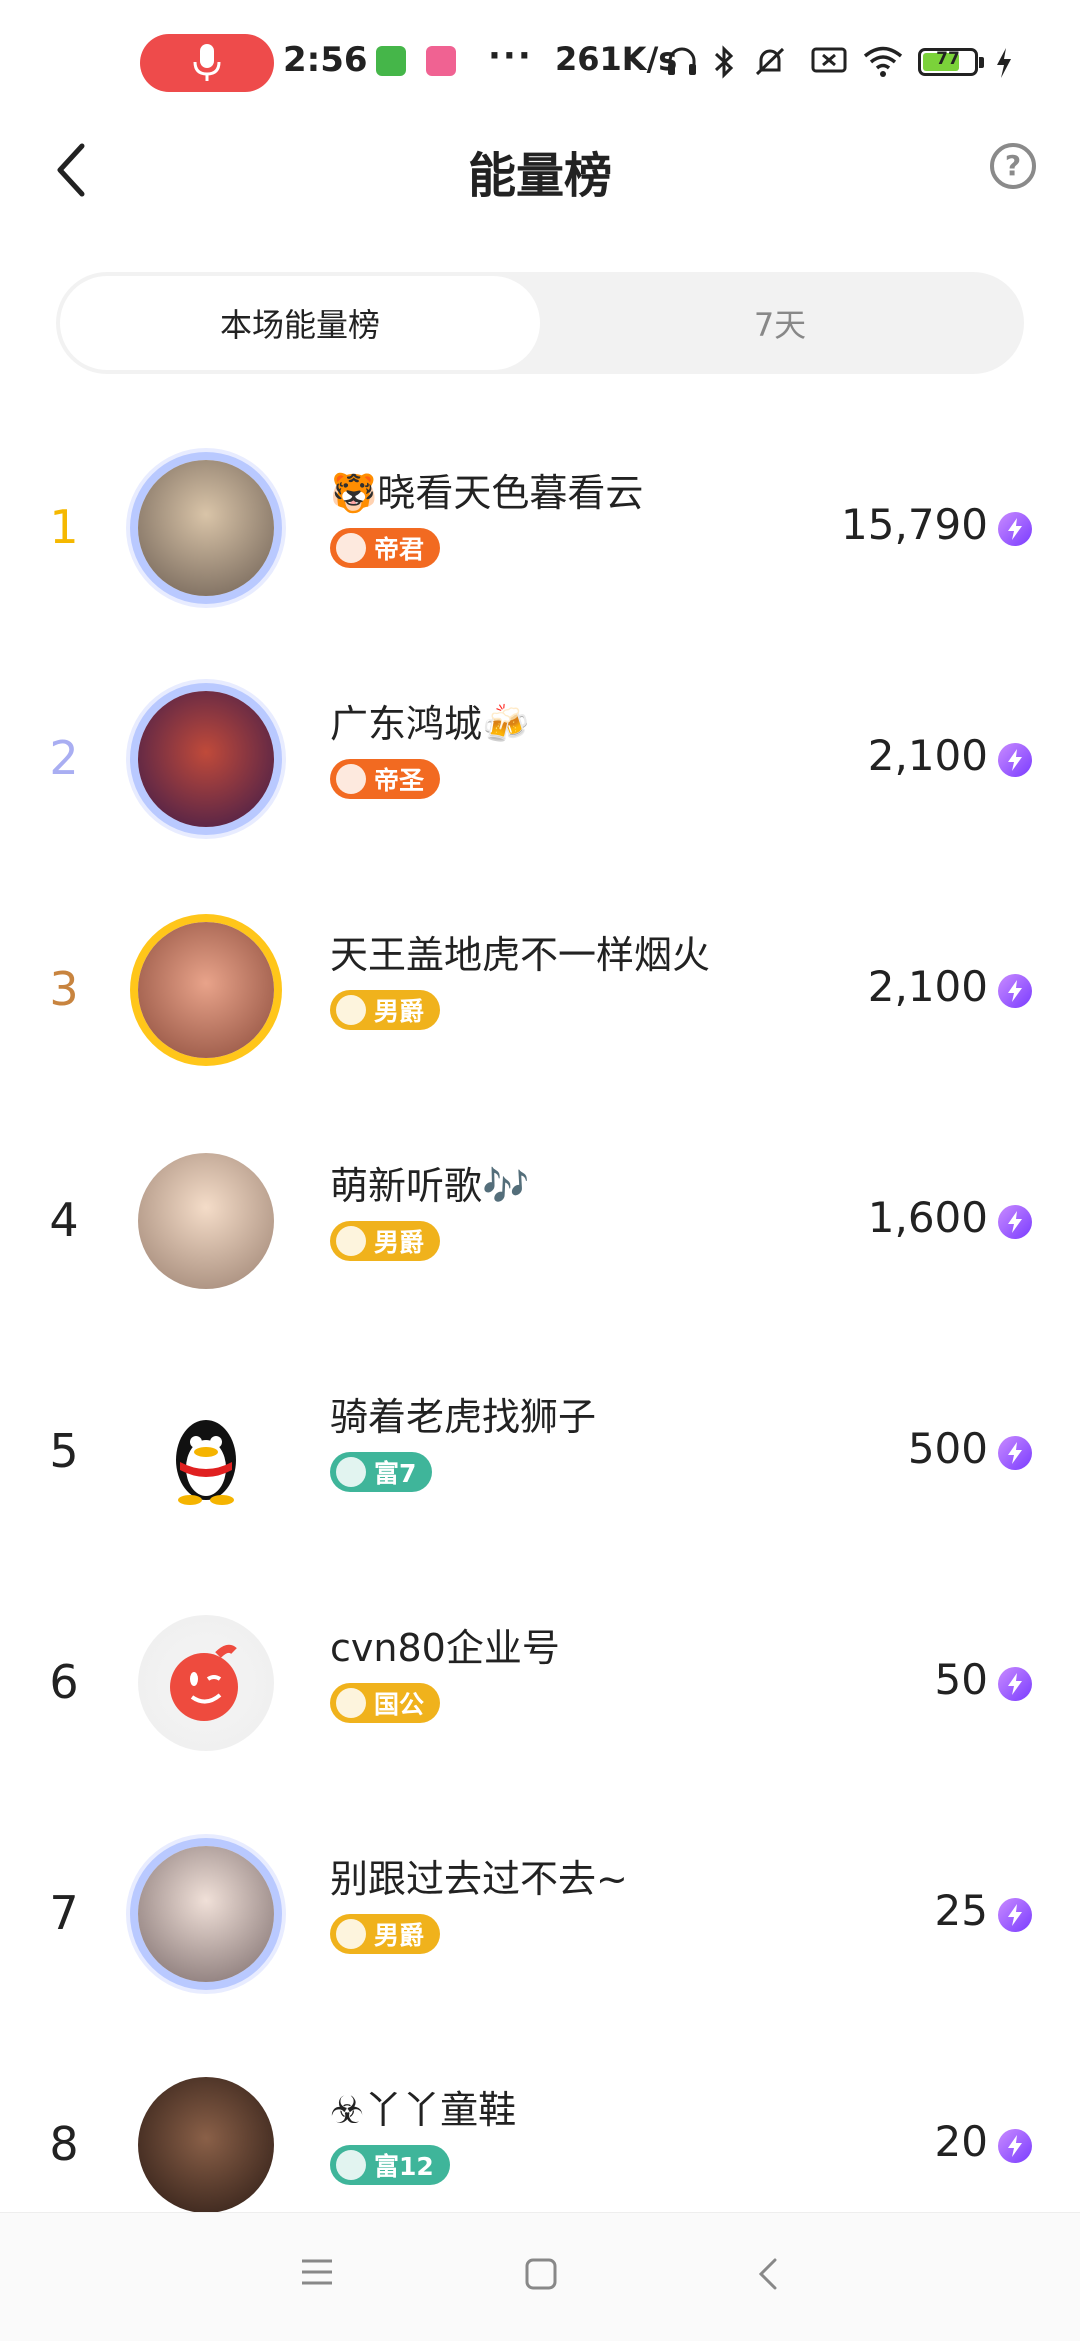  Describe the element at coordinates (539, 176) in the screenshot. I see `page-title: 能量榜` at that location.